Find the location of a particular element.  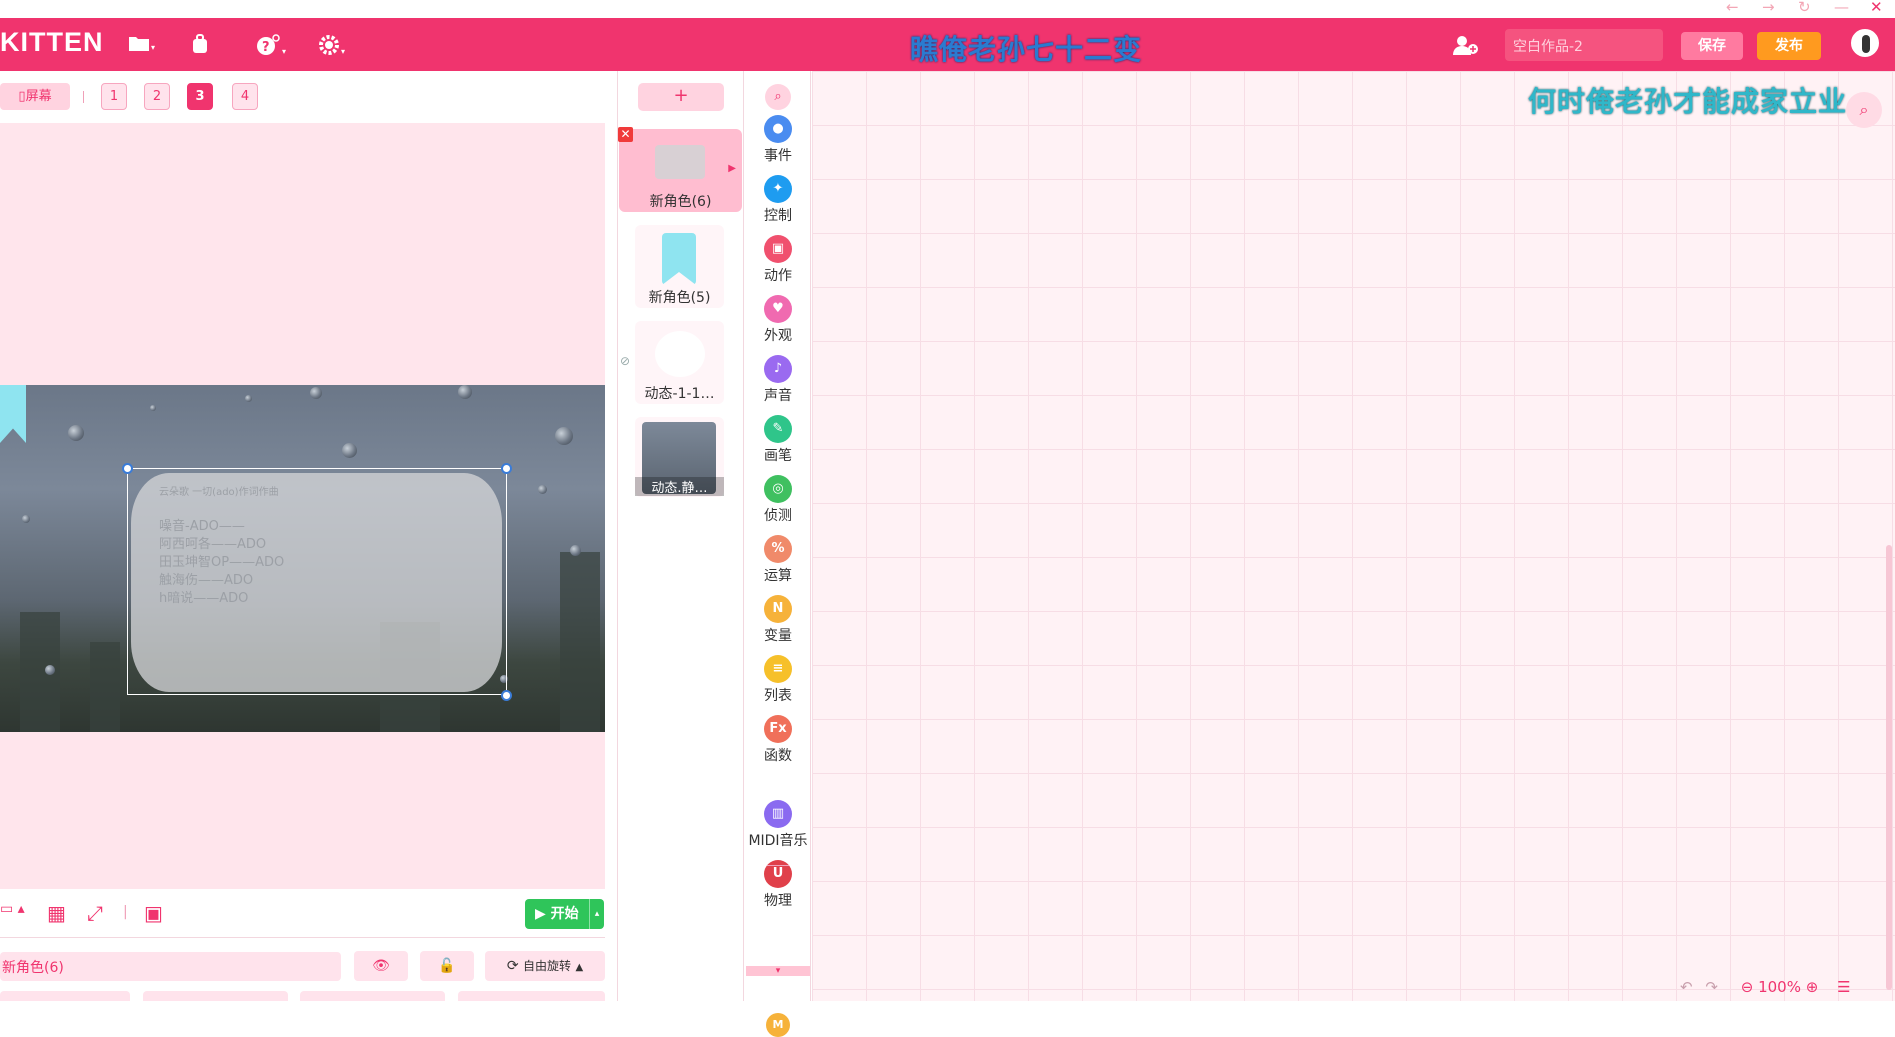

fullscreen-icon: ⤢ is located at coordinates (95, 913).